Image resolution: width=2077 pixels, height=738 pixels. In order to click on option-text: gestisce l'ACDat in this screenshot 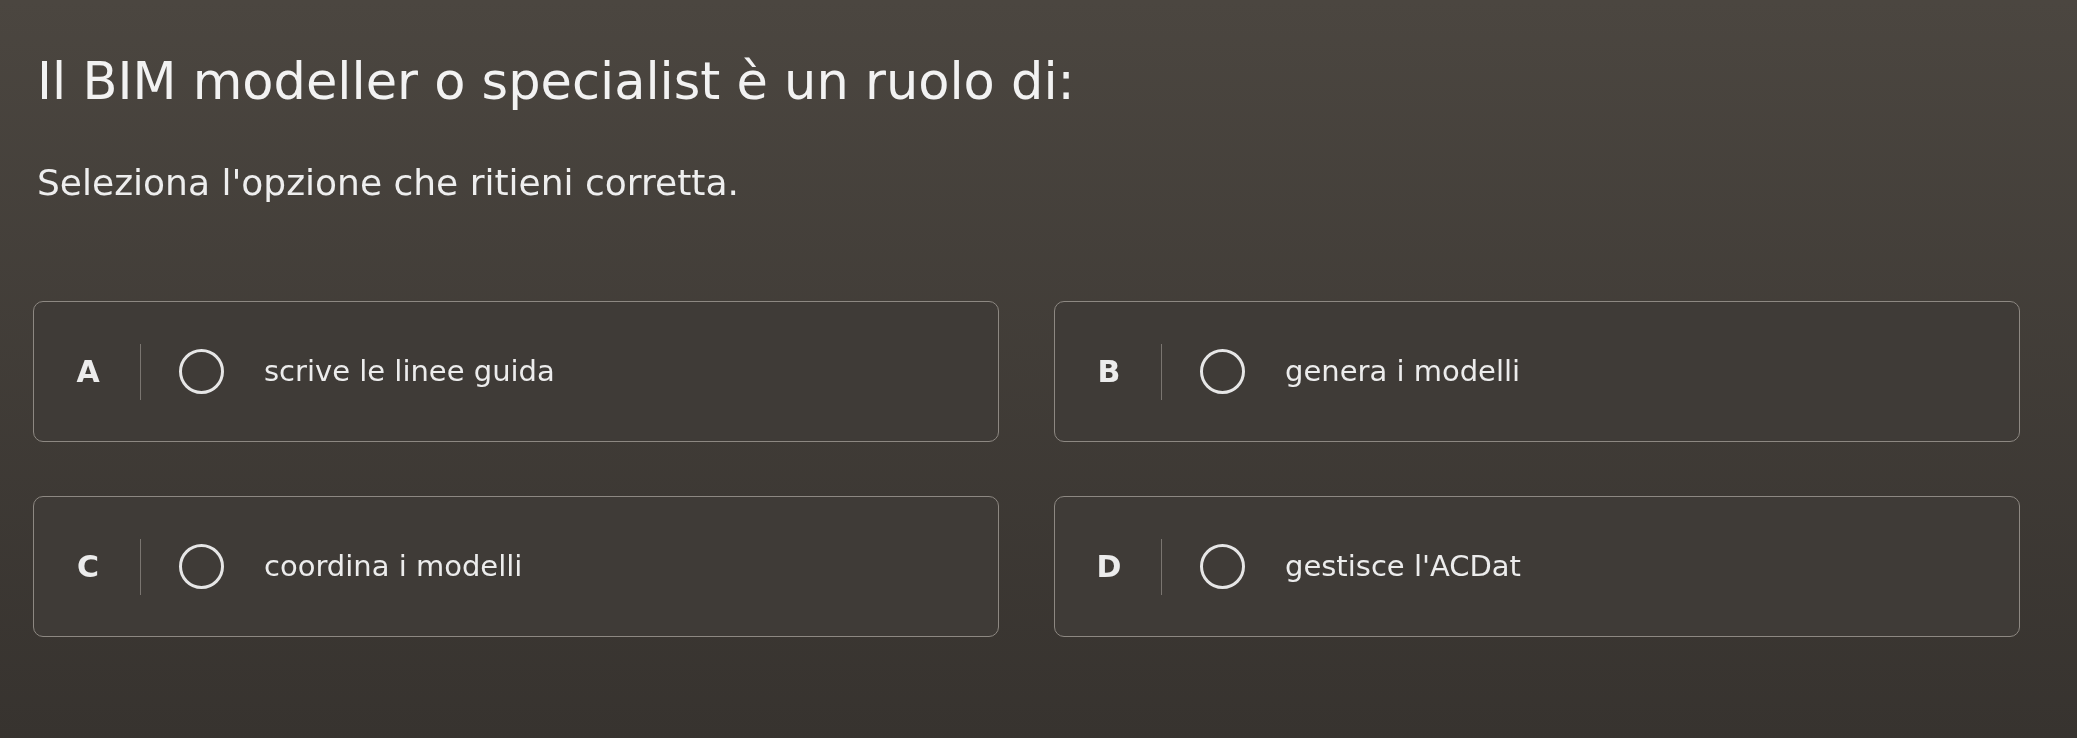, I will do `click(1403, 567)`.